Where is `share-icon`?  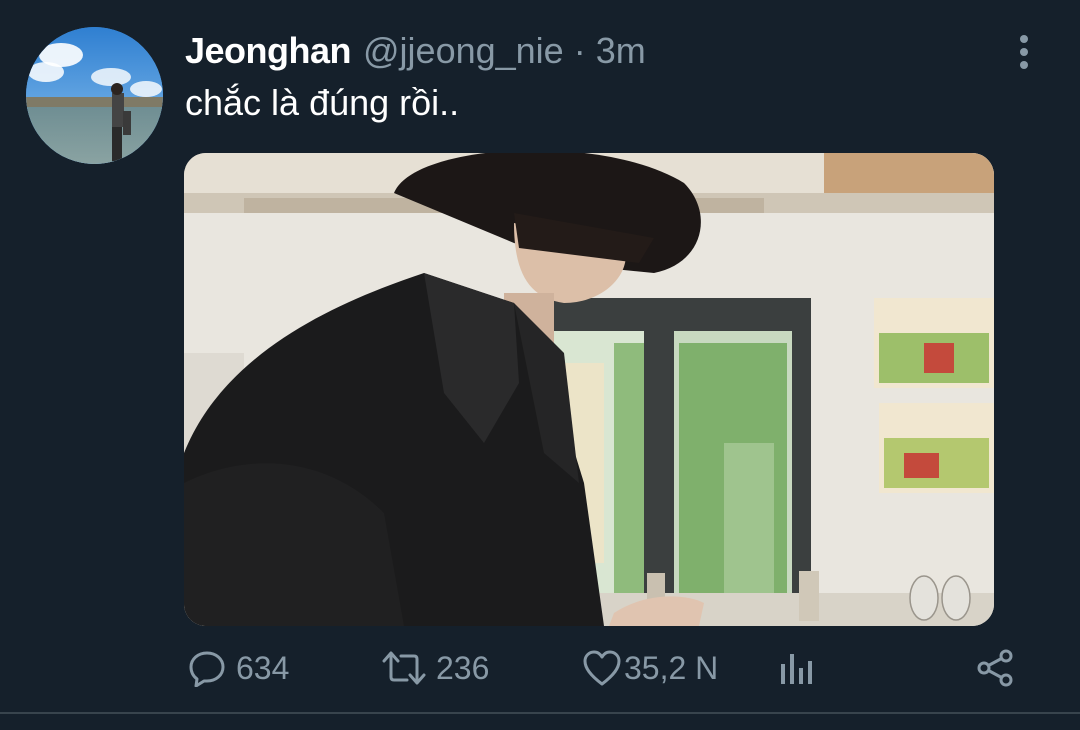
share-icon is located at coordinates (995, 668).